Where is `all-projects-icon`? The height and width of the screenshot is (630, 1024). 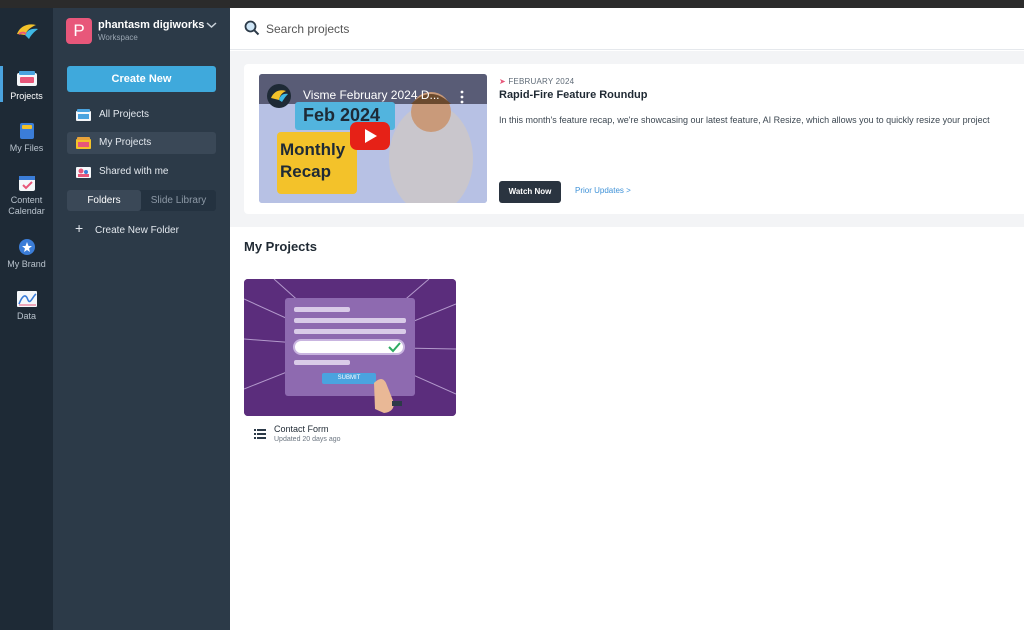
all-projects-icon is located at coordinates (83, 115).